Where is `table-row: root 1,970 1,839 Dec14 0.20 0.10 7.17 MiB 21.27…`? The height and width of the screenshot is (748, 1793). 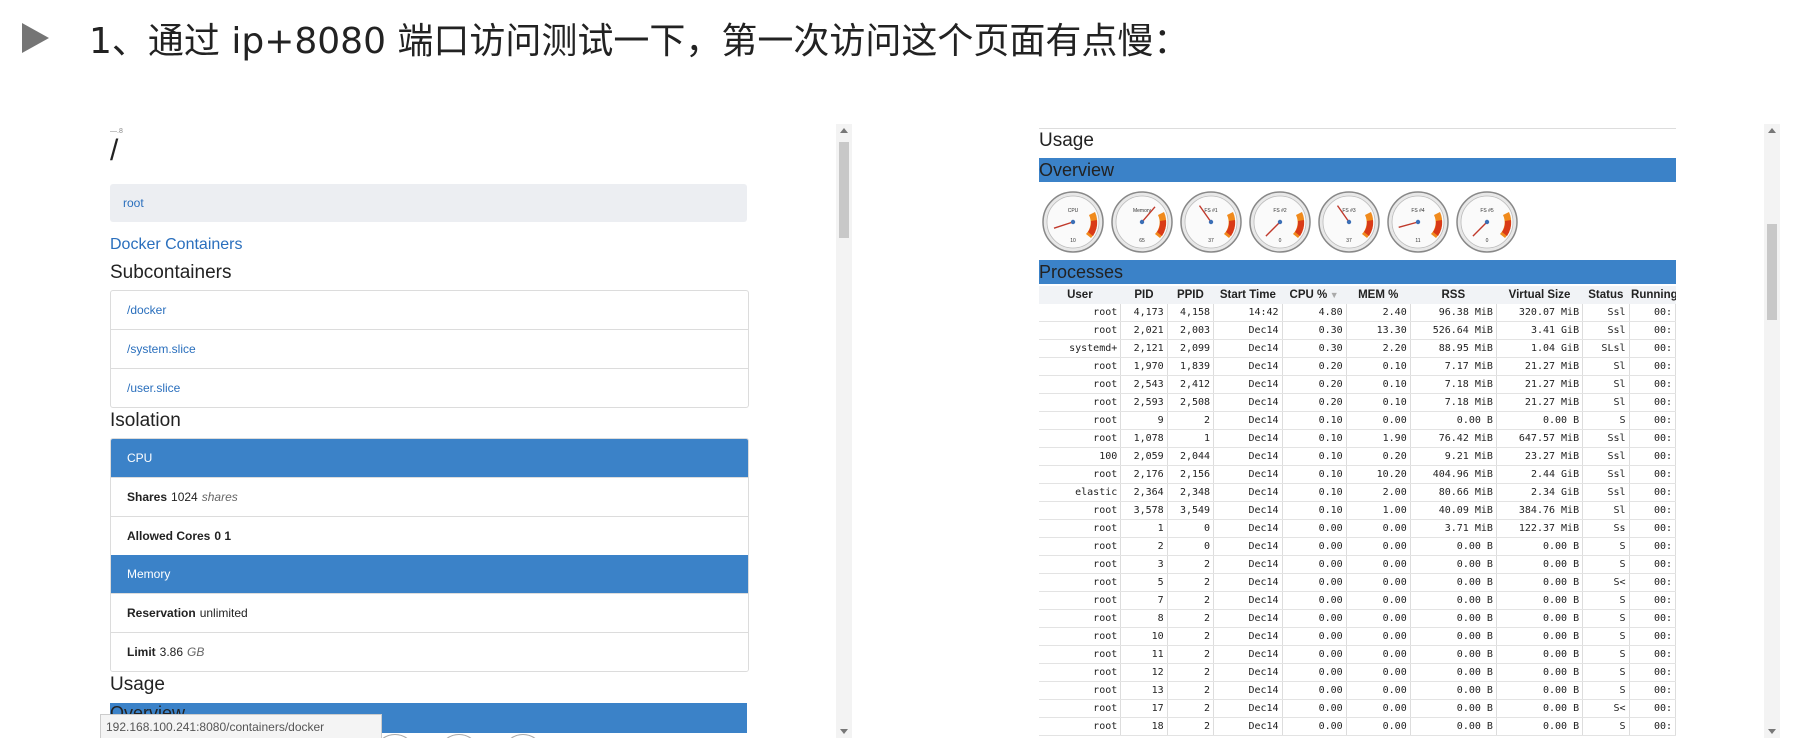 table-row: root 1,970 1,839 Dec14 0.20 0.10 7.17 MiB 21.27… is located at coordinates (1358, 366).